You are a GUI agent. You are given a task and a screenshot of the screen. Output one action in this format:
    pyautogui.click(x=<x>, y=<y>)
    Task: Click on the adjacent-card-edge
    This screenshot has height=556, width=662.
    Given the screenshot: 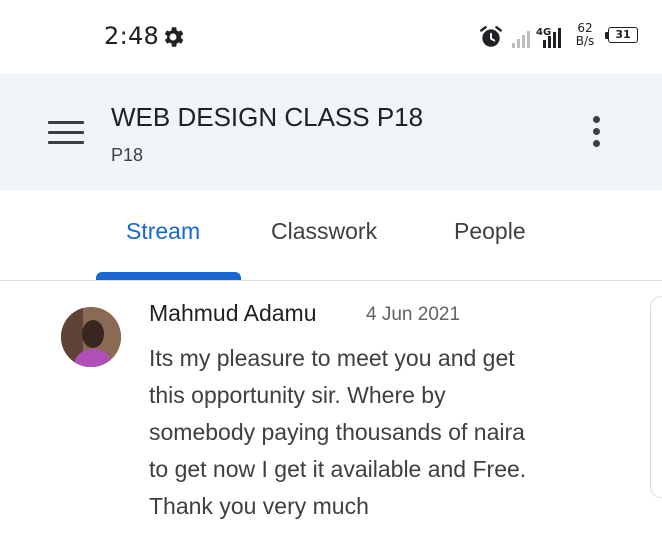 What is the action you would take?
    pyautogui.click(x=656, y=397)
    